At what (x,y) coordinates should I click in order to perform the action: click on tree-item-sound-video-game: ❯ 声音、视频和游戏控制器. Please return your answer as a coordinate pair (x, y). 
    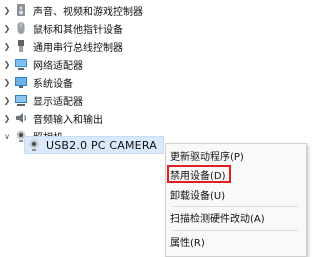
    Looking at the image, I should click on (72, 10).